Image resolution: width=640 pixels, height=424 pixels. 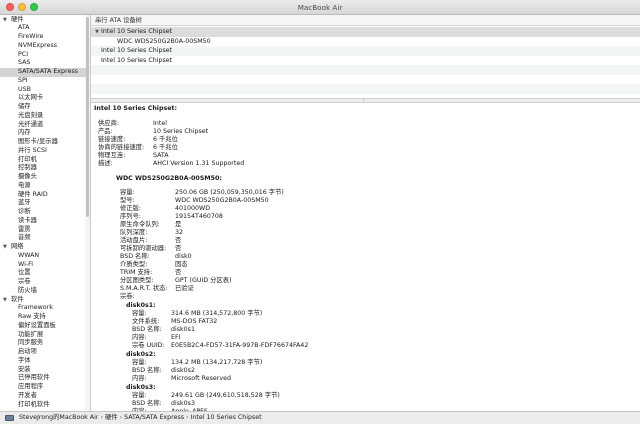 What do you see at coordinates (136, 272) in the screenshot?
I see `detail-text: TRIM 支持:` at bounding box center [136, 272].